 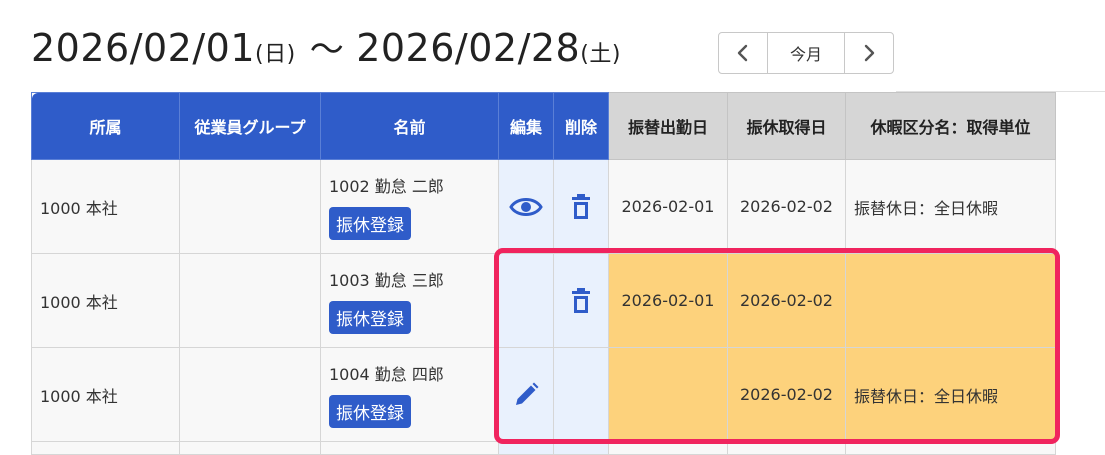 I want to click on month-navigation: 今月, so click(x=806, y=53).